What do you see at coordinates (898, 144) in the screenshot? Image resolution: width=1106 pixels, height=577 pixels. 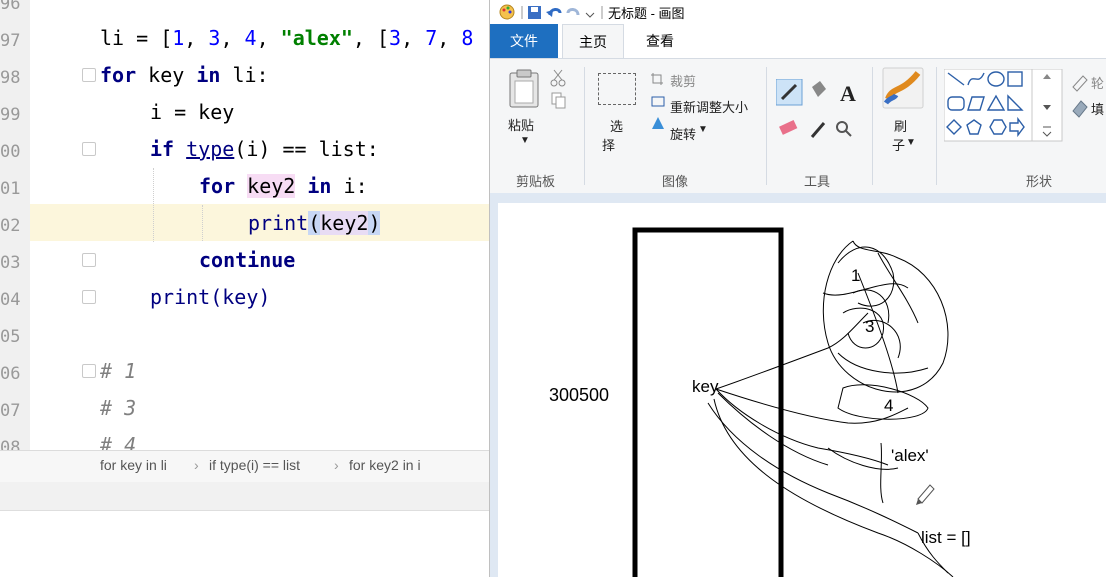 I see `brushes-button-line2: 子` at bounding box center [898, 144].